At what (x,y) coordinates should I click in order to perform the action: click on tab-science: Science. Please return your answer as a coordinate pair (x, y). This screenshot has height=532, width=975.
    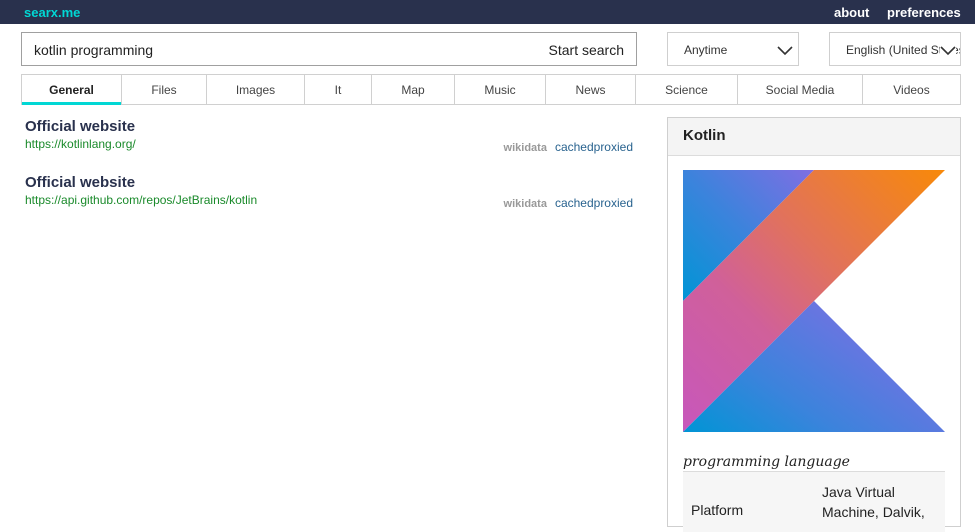
    Looking at the image, I should click on (687, 89).